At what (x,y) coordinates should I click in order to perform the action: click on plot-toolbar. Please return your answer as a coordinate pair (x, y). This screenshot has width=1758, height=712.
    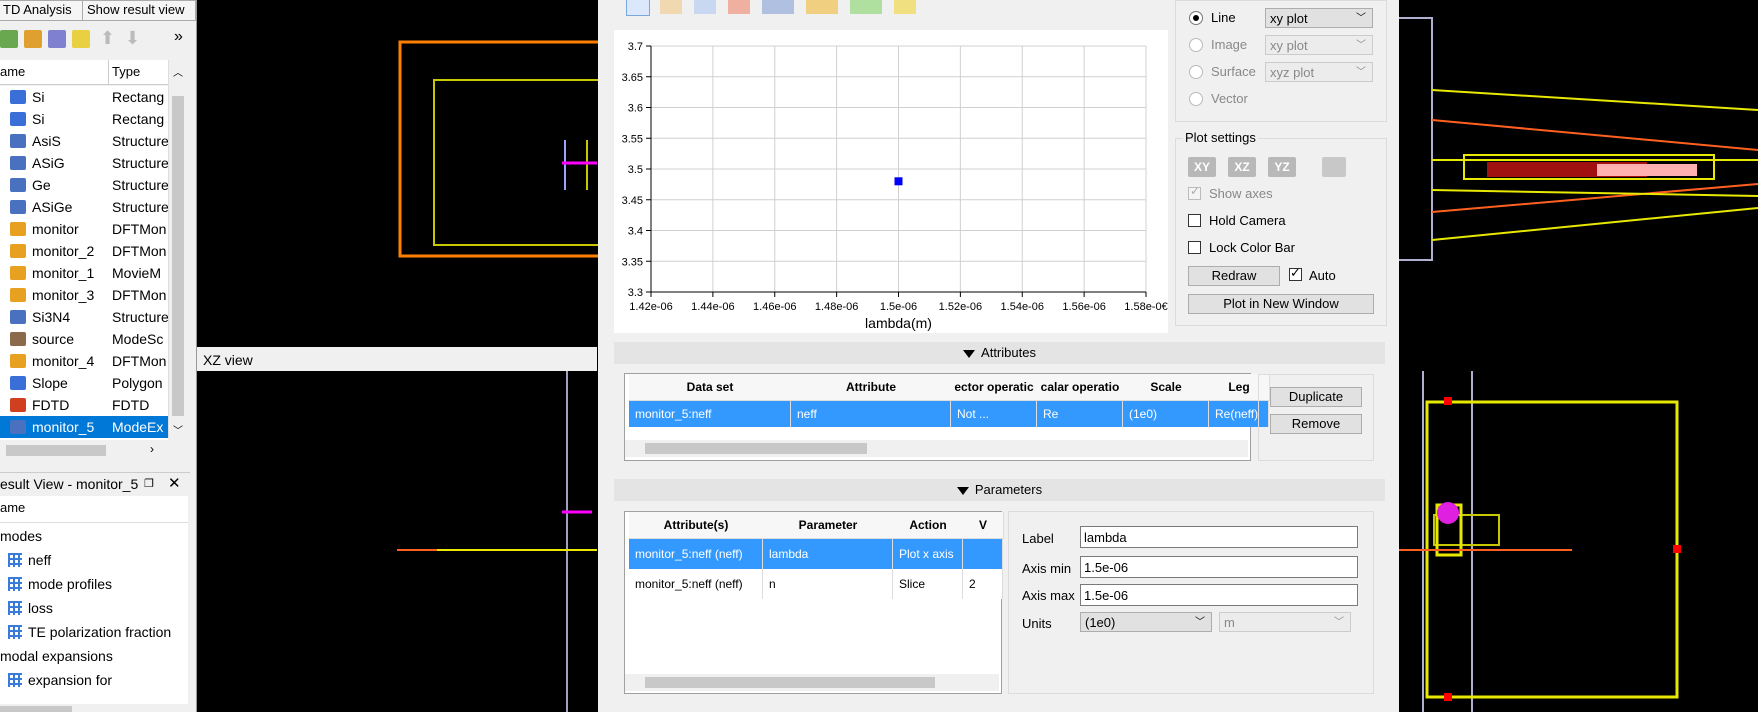
    Looking at the image, I should click on (781, 9).